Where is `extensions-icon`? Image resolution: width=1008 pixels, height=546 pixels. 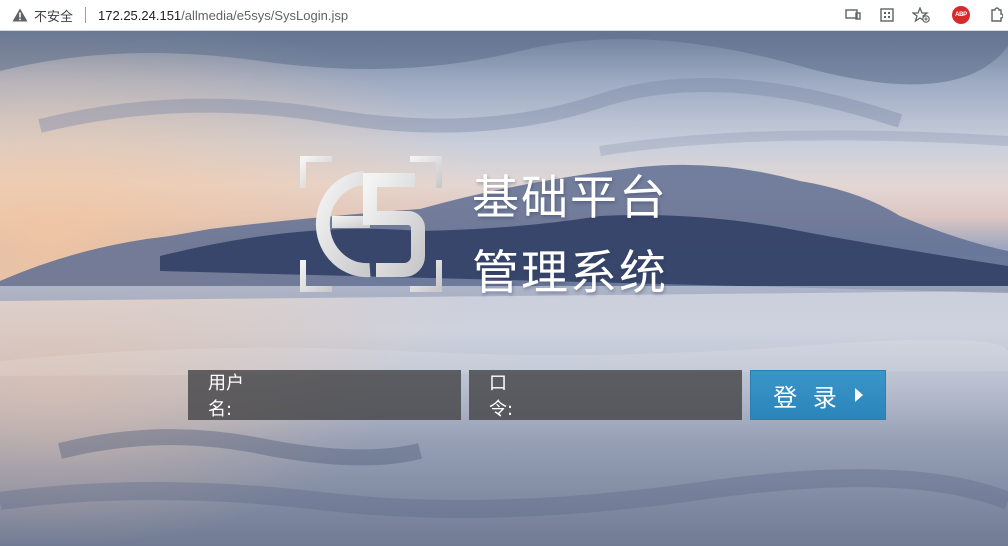 extensions-icon is located at coordinates (996, 15).